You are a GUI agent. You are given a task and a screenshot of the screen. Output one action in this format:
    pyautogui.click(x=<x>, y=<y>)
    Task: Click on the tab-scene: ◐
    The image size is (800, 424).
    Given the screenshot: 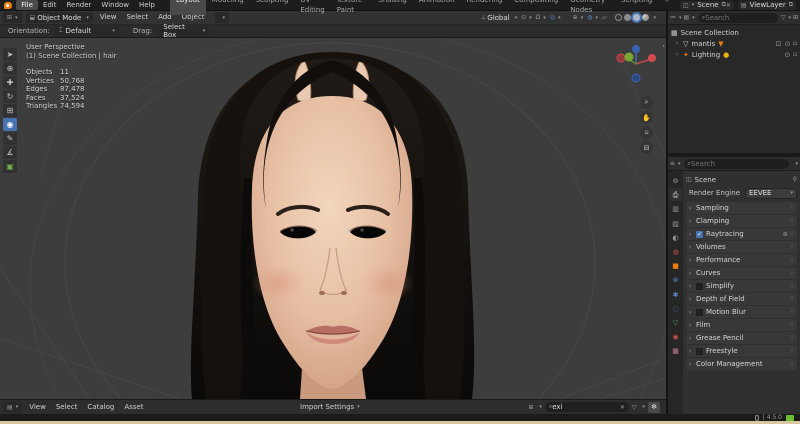 What is the action you would take?
    pyautogui.click(x=675, y=238)
    